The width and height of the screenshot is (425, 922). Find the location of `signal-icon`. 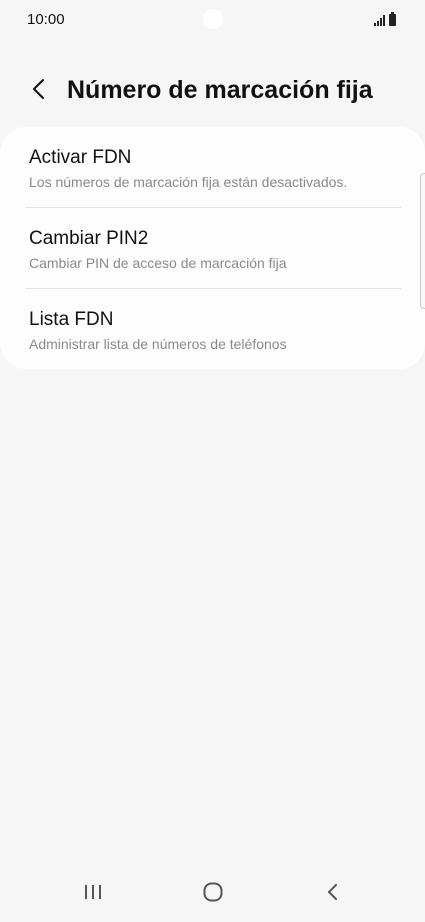

signal-icon is located at coordinates (379, 20).